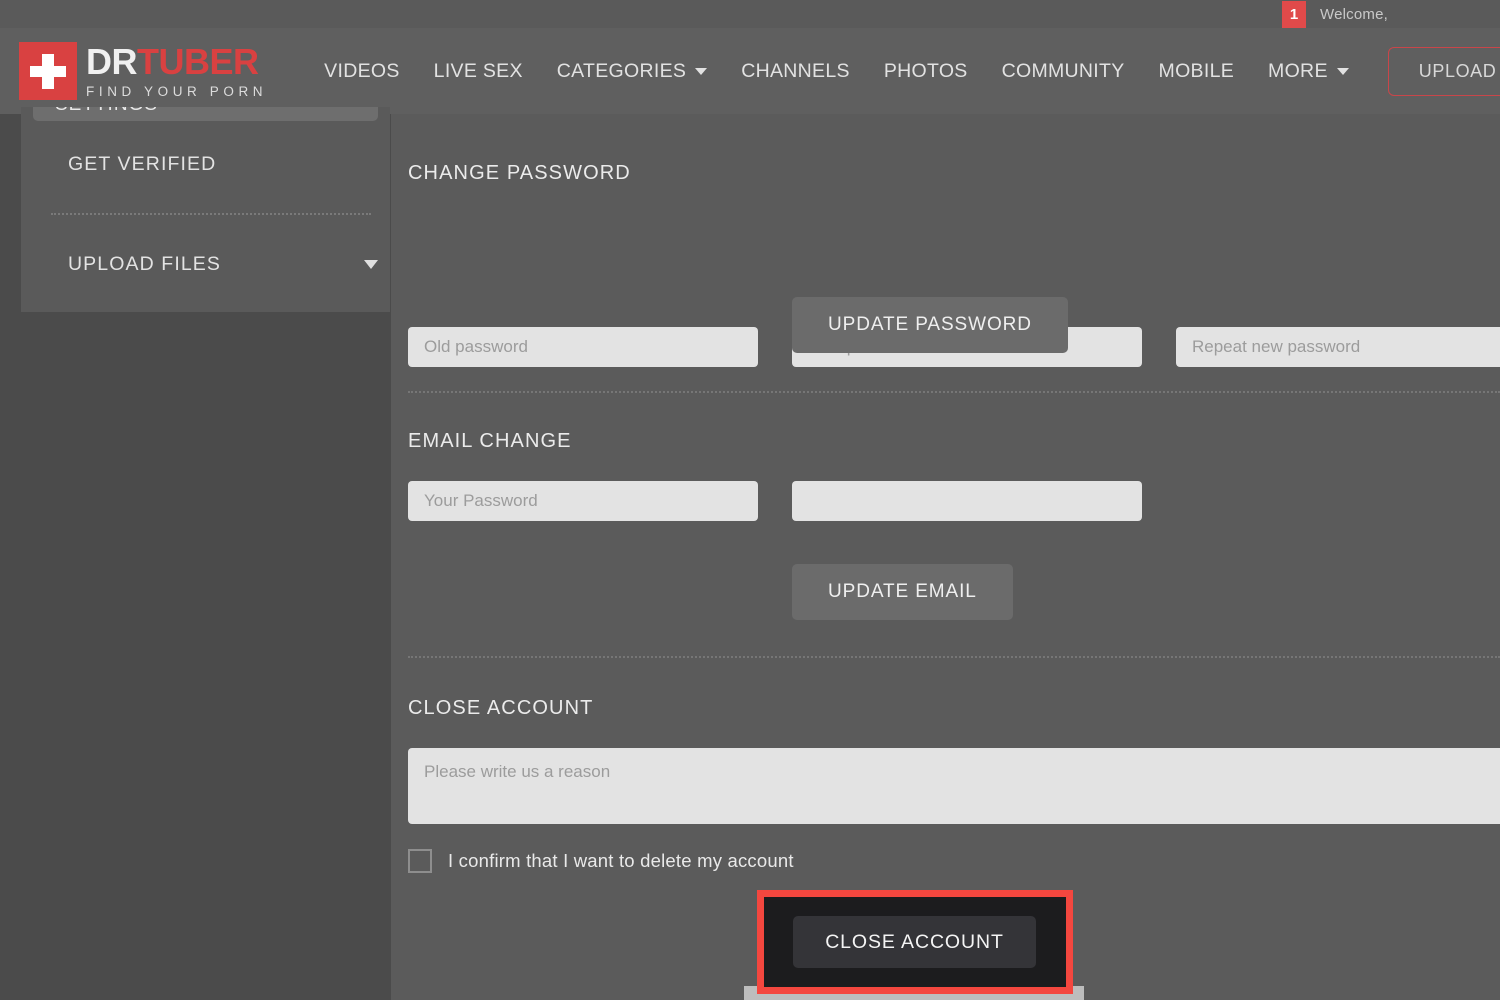 The height and width of the screenshot is (1000, 1500). I want to click on plus-cross-icon, so click(48, 71).